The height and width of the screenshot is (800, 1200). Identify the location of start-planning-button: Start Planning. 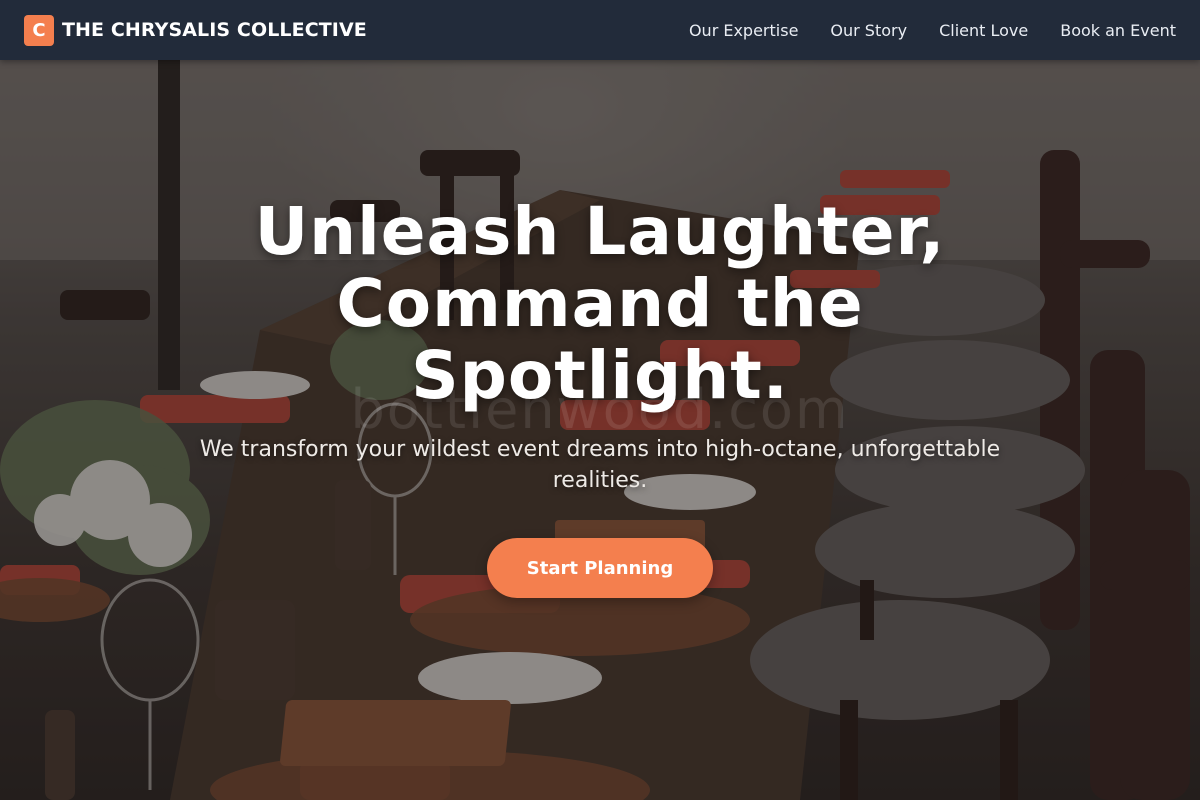
(600, 568).